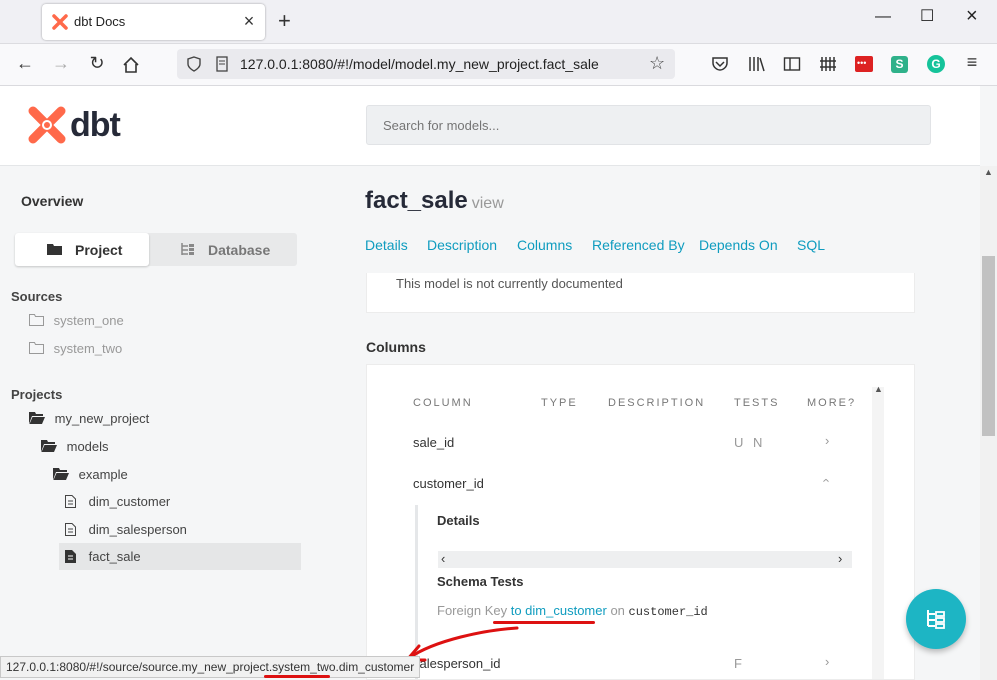  I want to click on browser-tab: dbt Docs ×, so click(153, 22).